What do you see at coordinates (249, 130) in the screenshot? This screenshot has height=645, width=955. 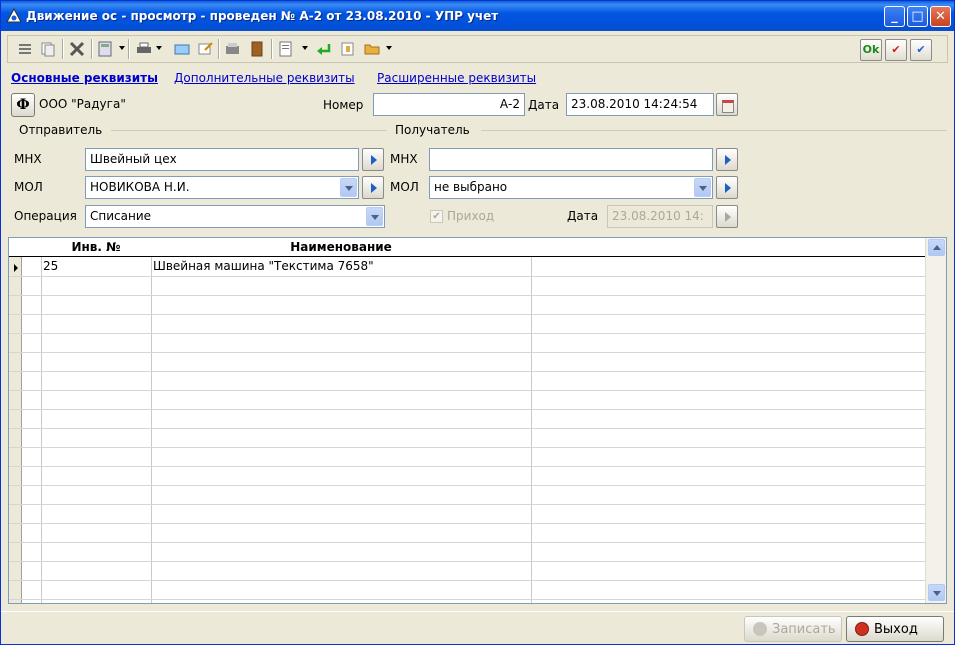 I see `sender-divider` at bounding box center [249, 130].